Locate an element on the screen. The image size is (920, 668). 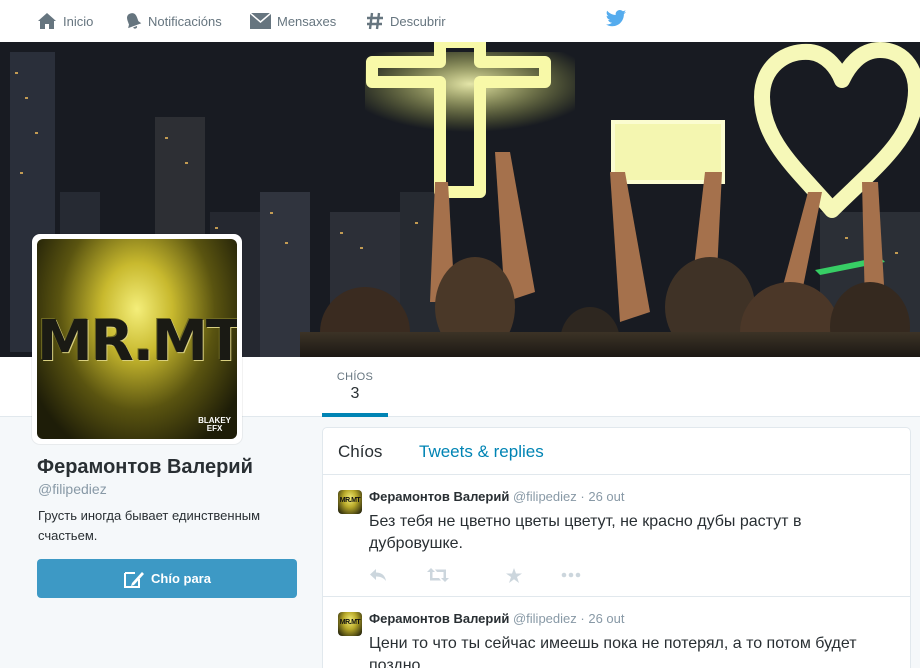
avatar-image: MR.MT BLAKEY EFX is located at coordinates (137, 339).